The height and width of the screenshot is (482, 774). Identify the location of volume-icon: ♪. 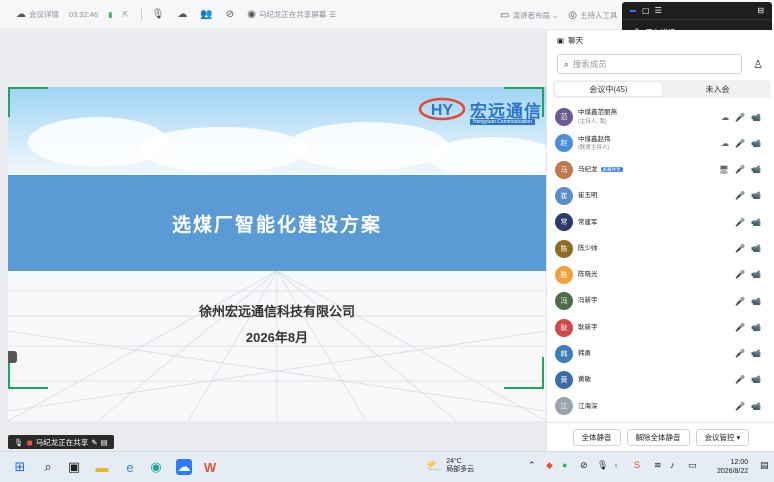
(672, 465).